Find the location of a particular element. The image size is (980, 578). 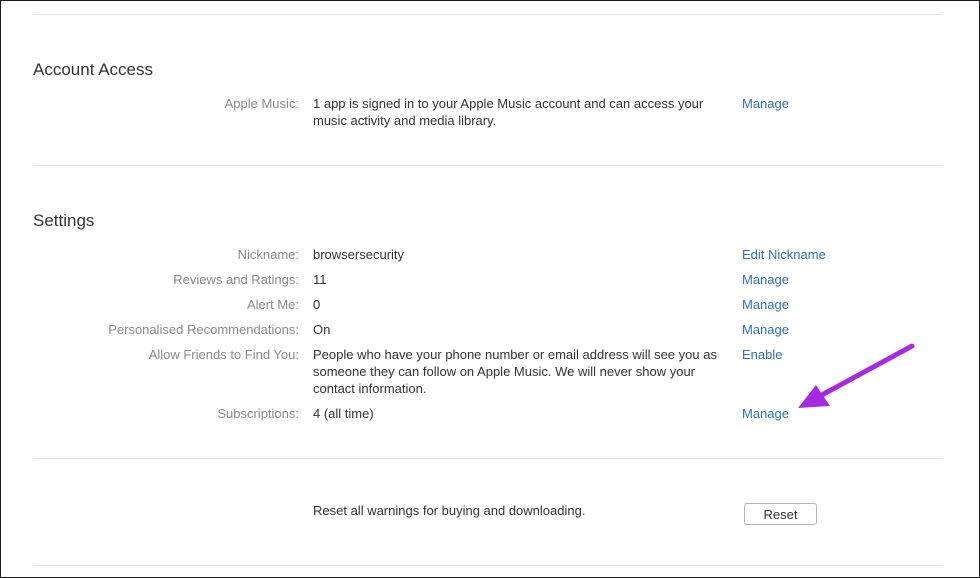

reviews-ratings-label: Reviews and Ratings: is located at coordinates (236, 279).